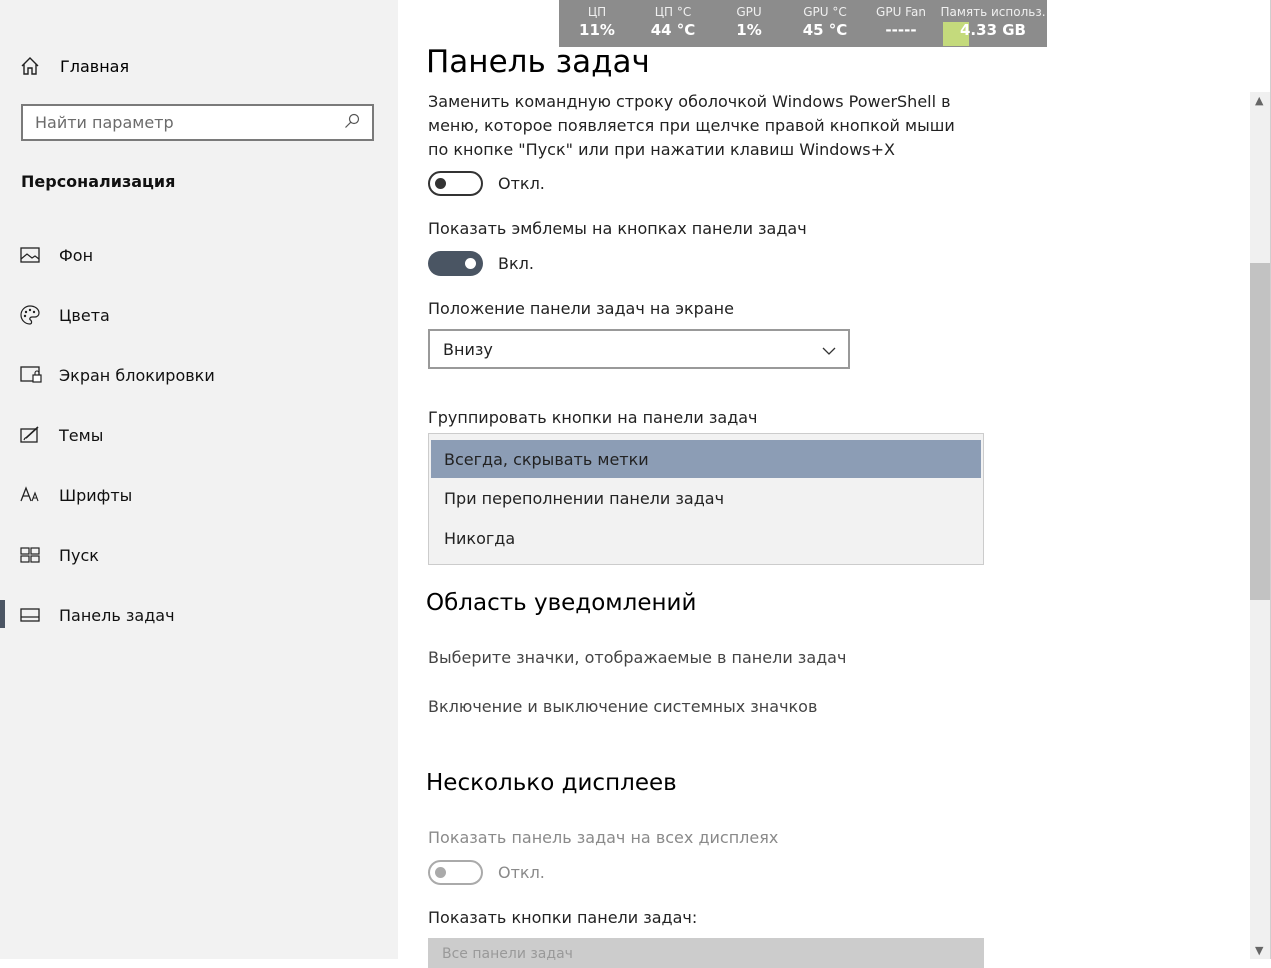 This screenshot has height=968, width=1271. Describe the element at coordinates (516, 263) in the screenshot. I see `badges-toggle-state: Вкл.` at that location.